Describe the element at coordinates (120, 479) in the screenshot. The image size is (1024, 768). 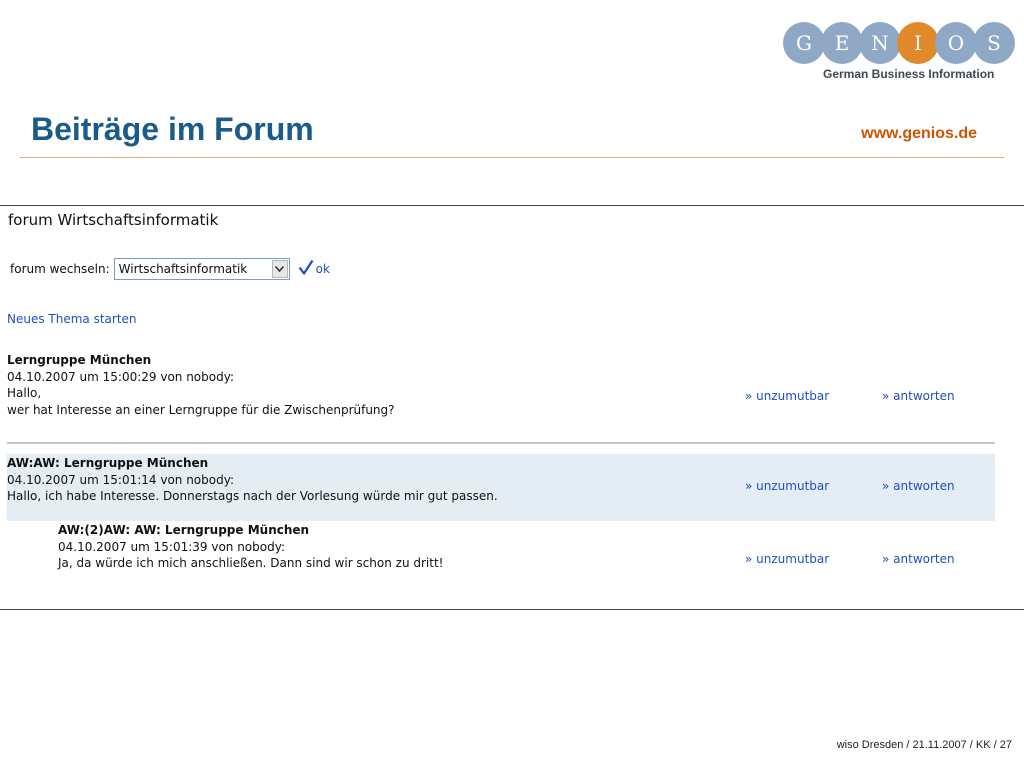
I see `post-meta: 04.10.2007 um 15:01:14 von nobody:` at that location.